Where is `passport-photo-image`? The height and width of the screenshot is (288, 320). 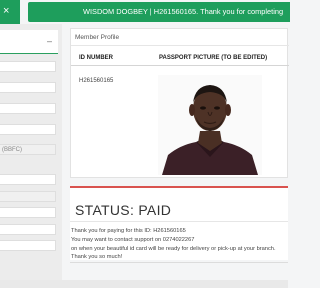
passport-photo-image is located at coordinates (210, 125).